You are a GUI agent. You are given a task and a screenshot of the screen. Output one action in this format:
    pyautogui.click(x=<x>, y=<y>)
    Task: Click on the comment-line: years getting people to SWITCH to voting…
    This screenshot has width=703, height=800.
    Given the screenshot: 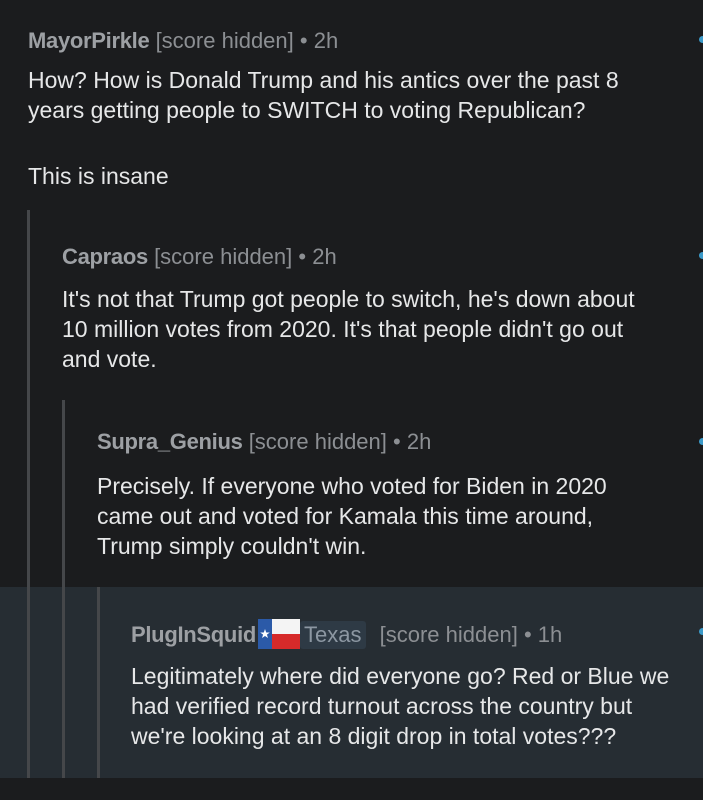 What is the action you would take?
    pyautogui.click(x=307, y=110)
    